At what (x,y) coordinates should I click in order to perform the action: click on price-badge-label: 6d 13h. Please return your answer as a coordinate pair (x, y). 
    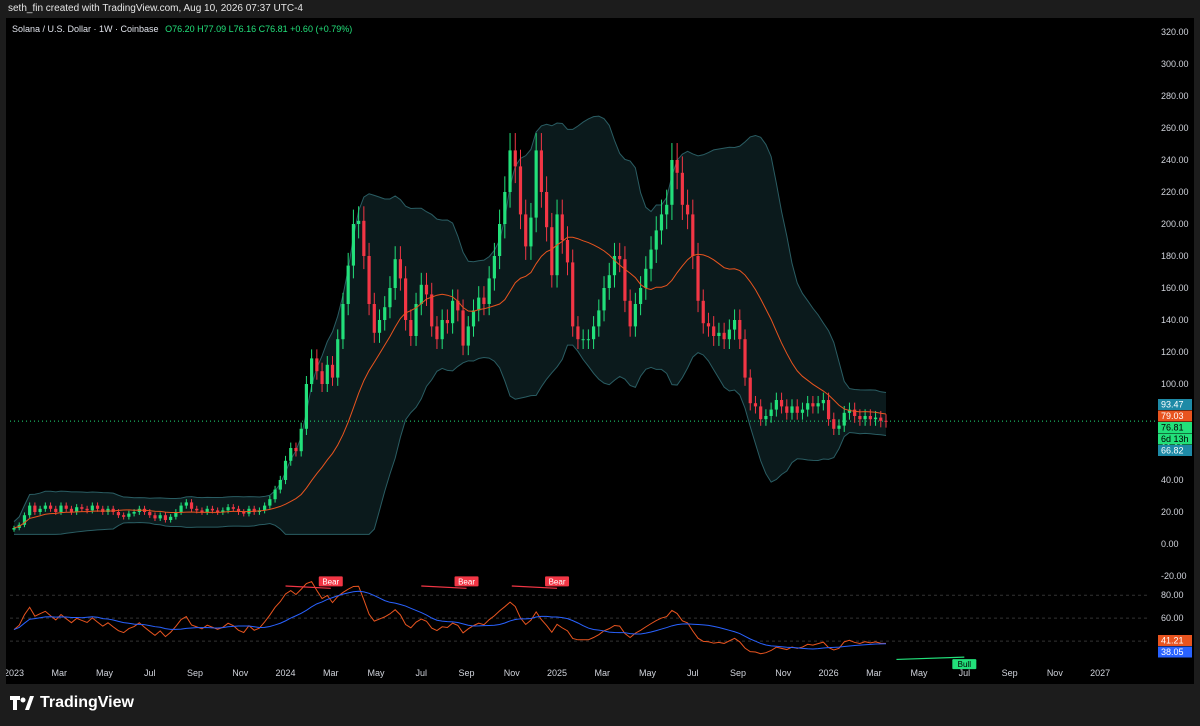
    Looking at the image, I should click on (1175, 439).